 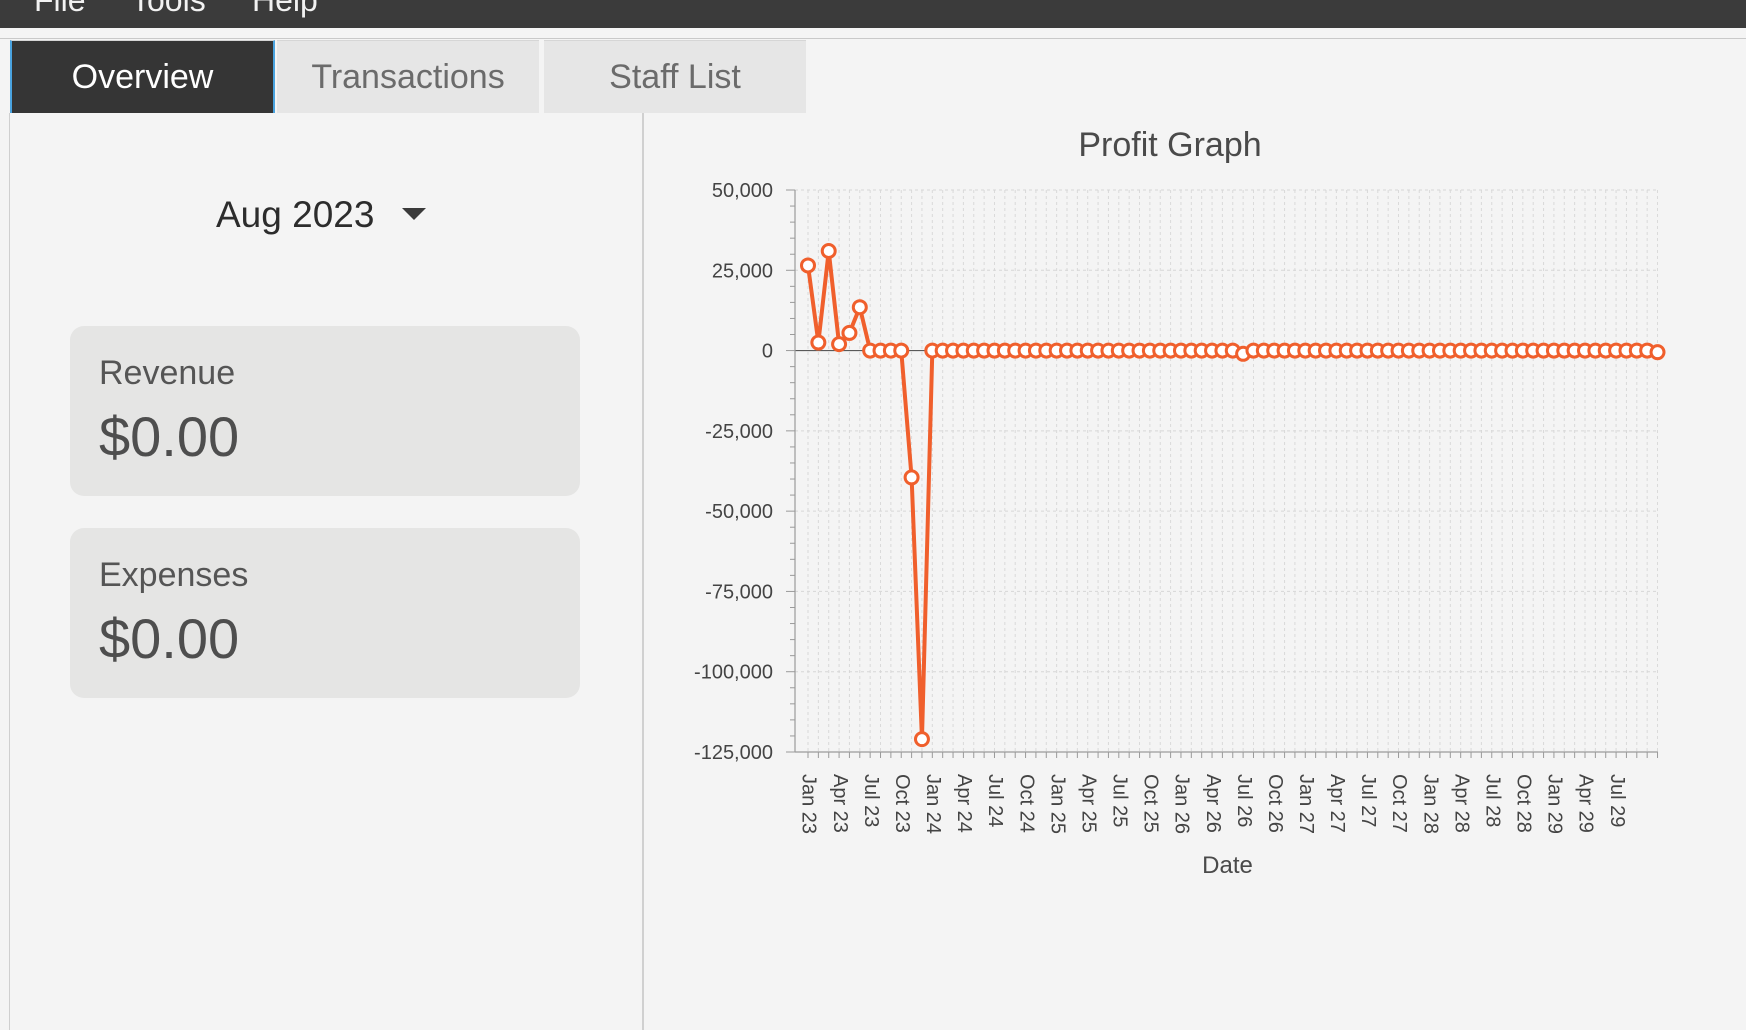 What do you see at coordinates (1026, 803) in the screenshot?
I see `x-tick-label: Oct 24` at bounding box center [1026, 803].